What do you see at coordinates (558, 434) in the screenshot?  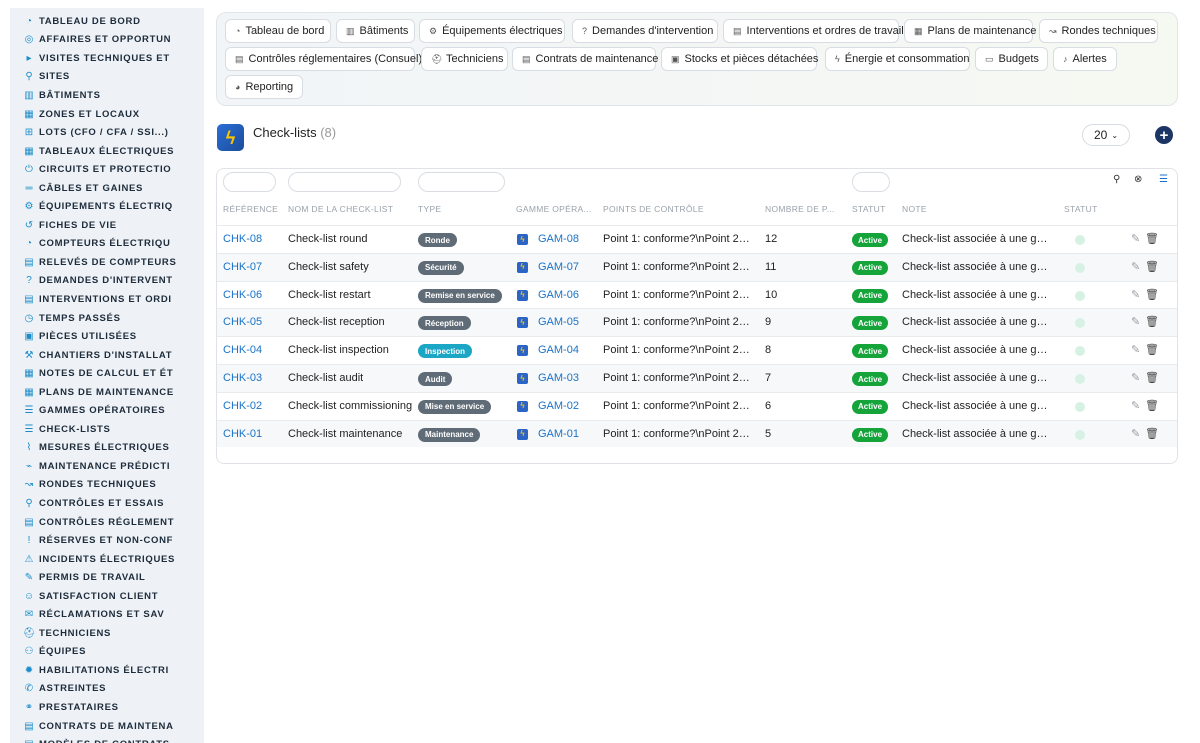 I see `gamme-link: GAM-01` at bounding box center [558, 434].